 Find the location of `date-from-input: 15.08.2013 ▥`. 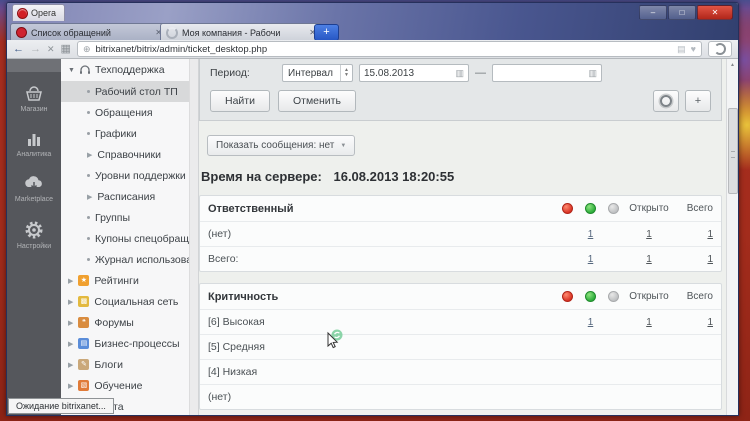

date-from-input: 15.08.2013 ▥ is located at coordinates (414, 73).